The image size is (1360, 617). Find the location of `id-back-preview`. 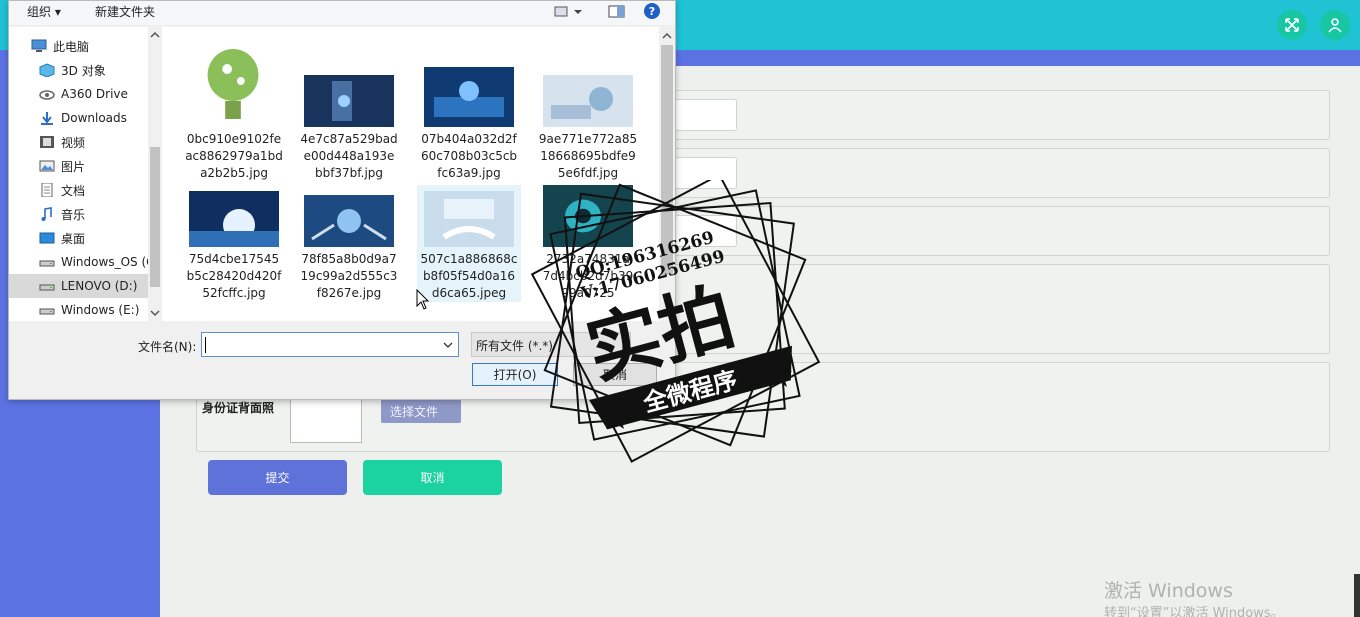

id-back-preview is located at coordinates (326, 419).